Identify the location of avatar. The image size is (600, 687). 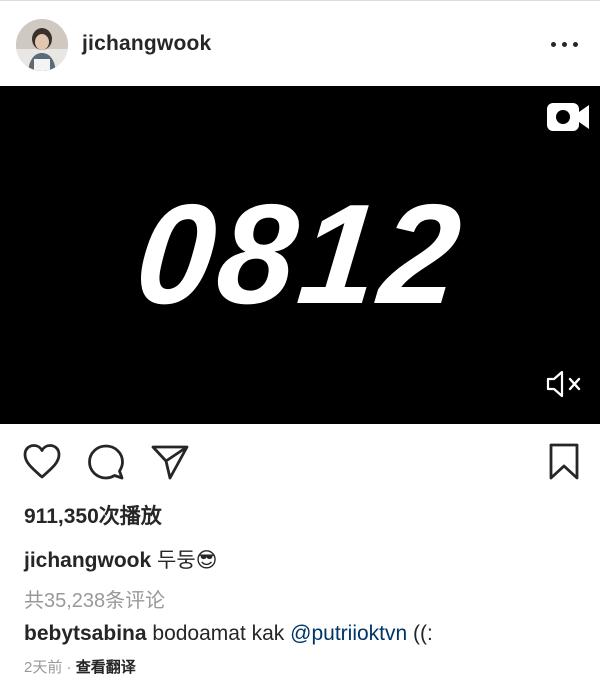
(42, 45).